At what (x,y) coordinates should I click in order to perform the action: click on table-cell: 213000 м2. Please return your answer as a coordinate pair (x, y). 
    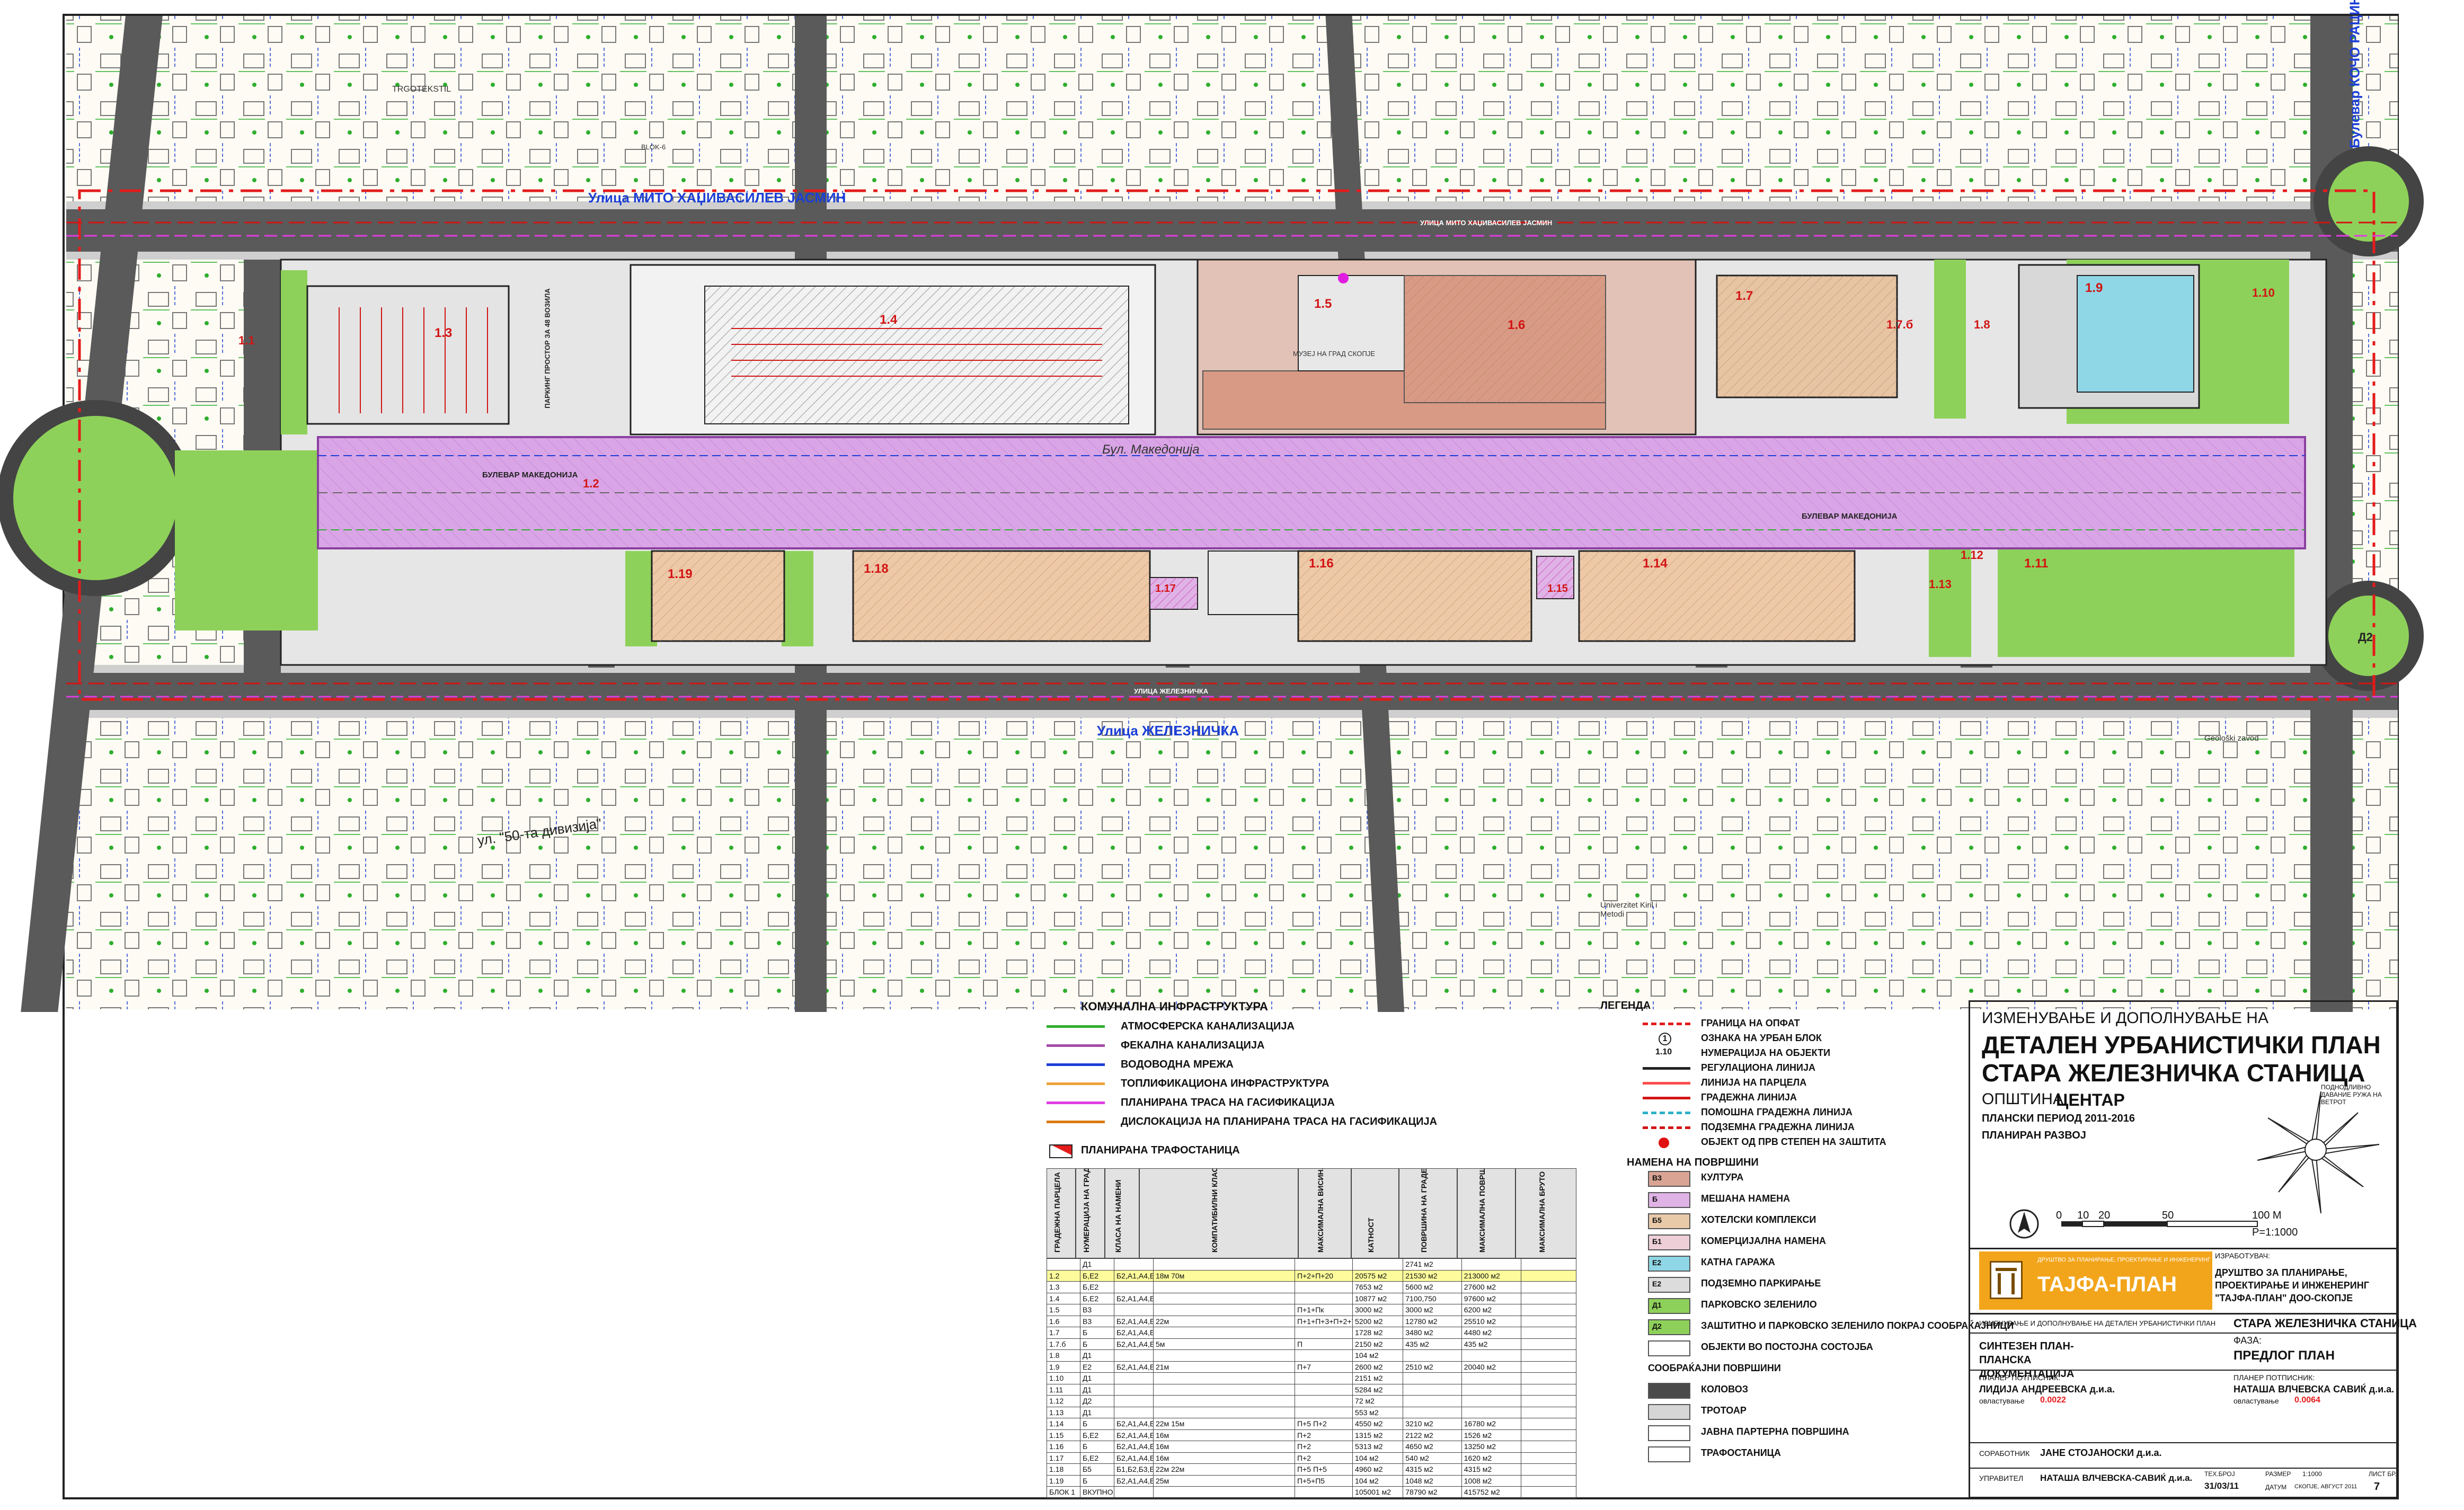
    Looking at the image, I should click on (1491, 1275).